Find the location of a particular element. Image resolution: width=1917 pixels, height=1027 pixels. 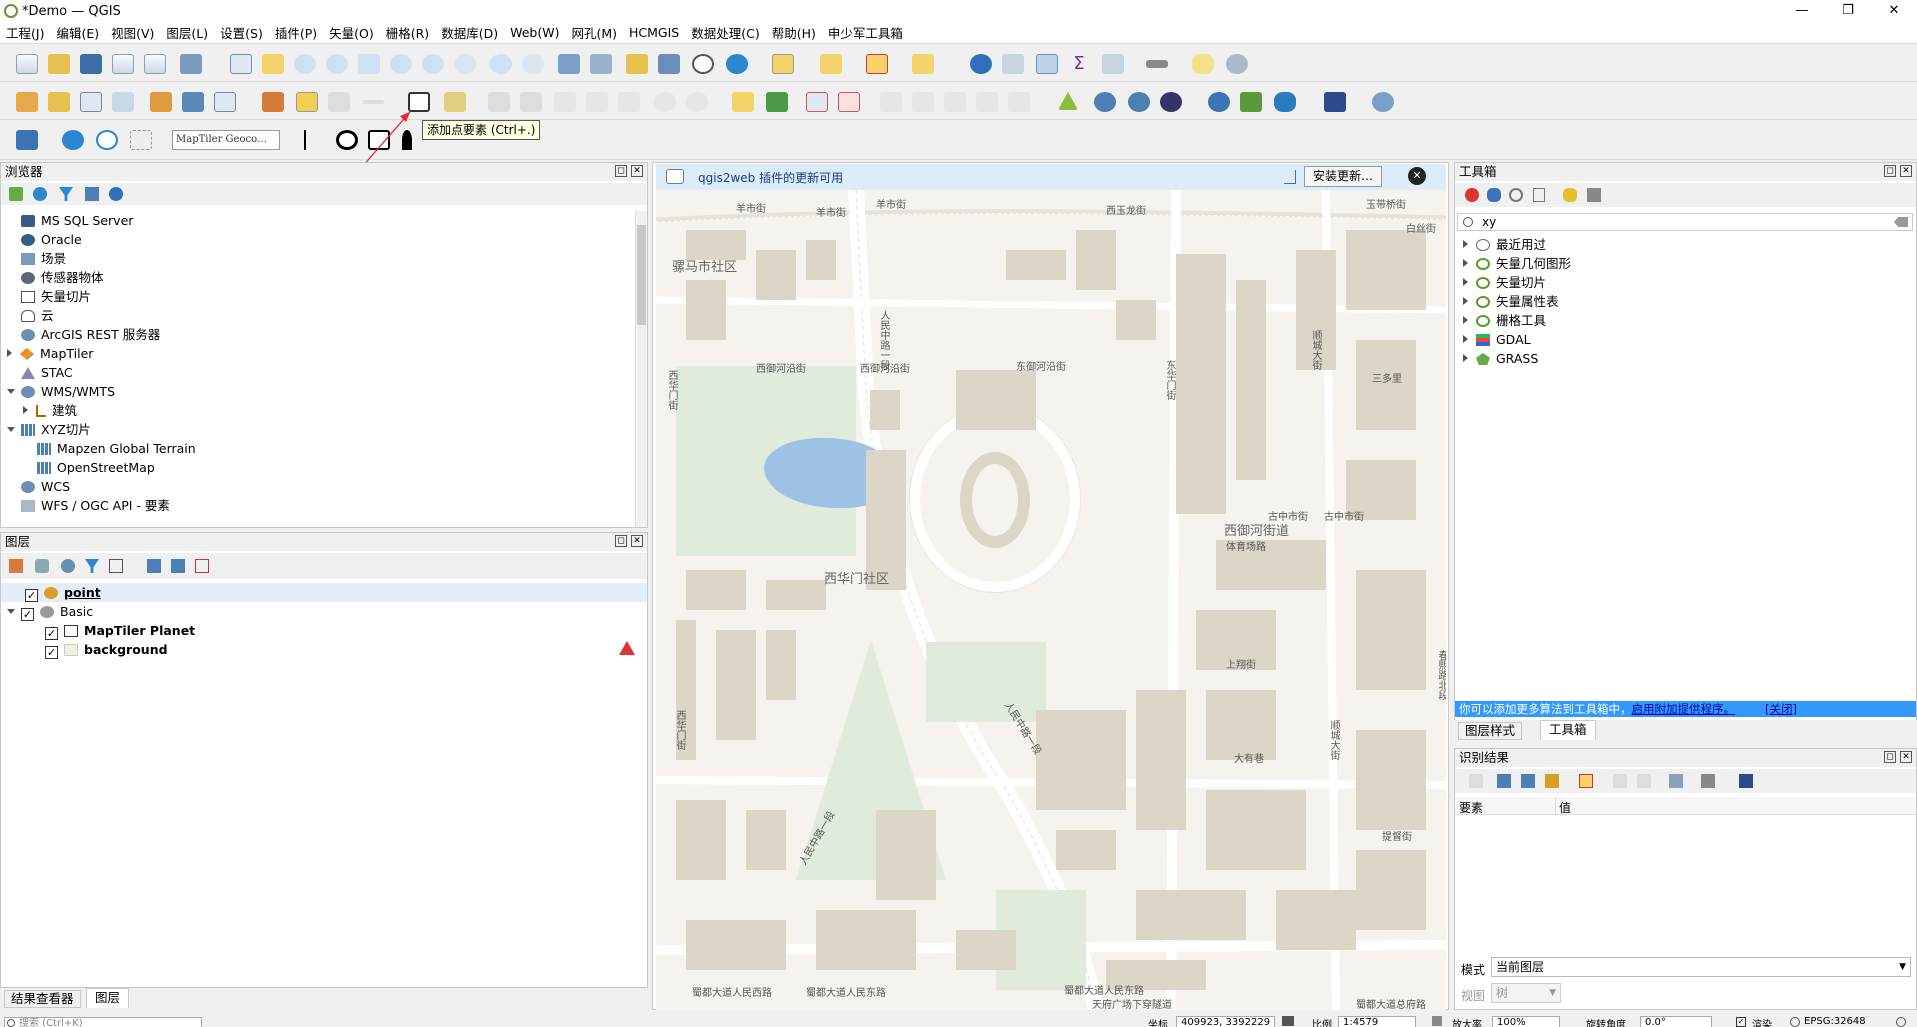

filter-legend-icon is located at coordinates (92, 566).